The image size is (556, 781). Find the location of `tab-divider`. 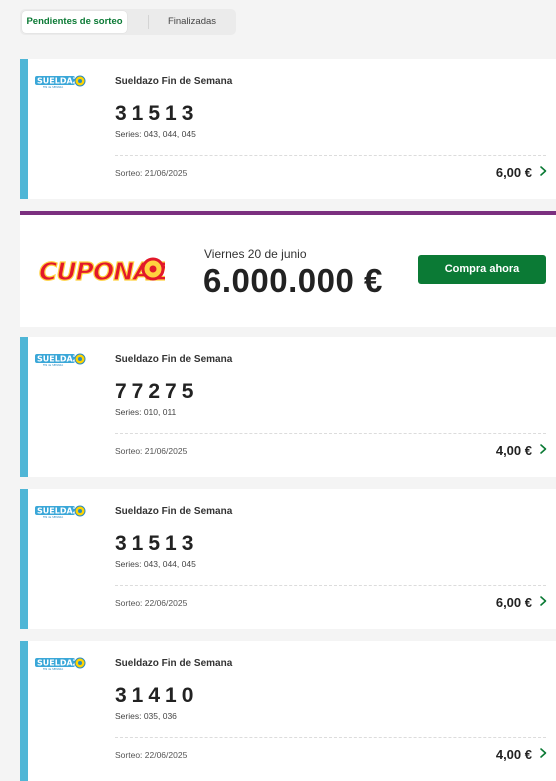

tab-divider is located at coordinates (148, 22).